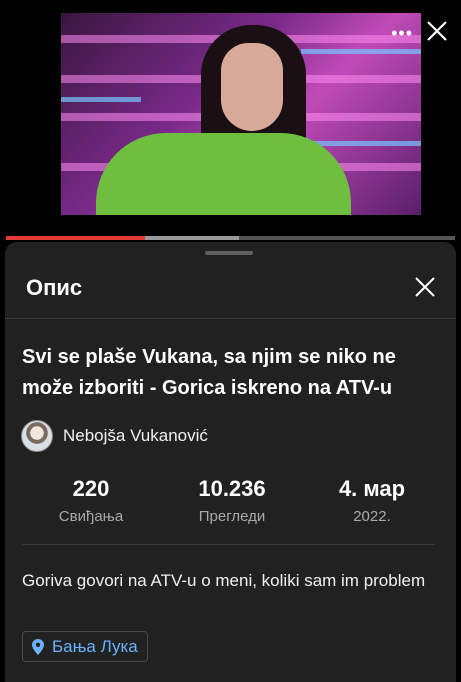  I want to click on likes-stat: 220 Свиђања, so click(91, 500).